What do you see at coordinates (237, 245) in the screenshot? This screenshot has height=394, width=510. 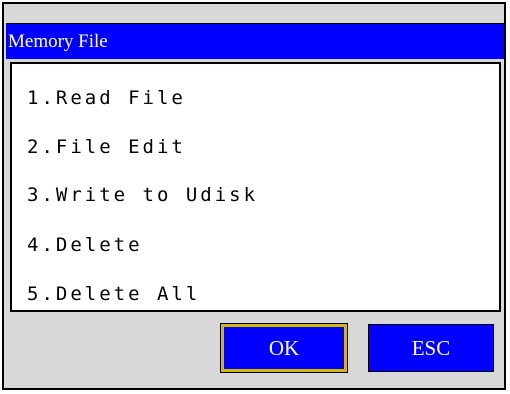 I see `menu-item-delete: 4.Delete` at bounding box center [237, 245].